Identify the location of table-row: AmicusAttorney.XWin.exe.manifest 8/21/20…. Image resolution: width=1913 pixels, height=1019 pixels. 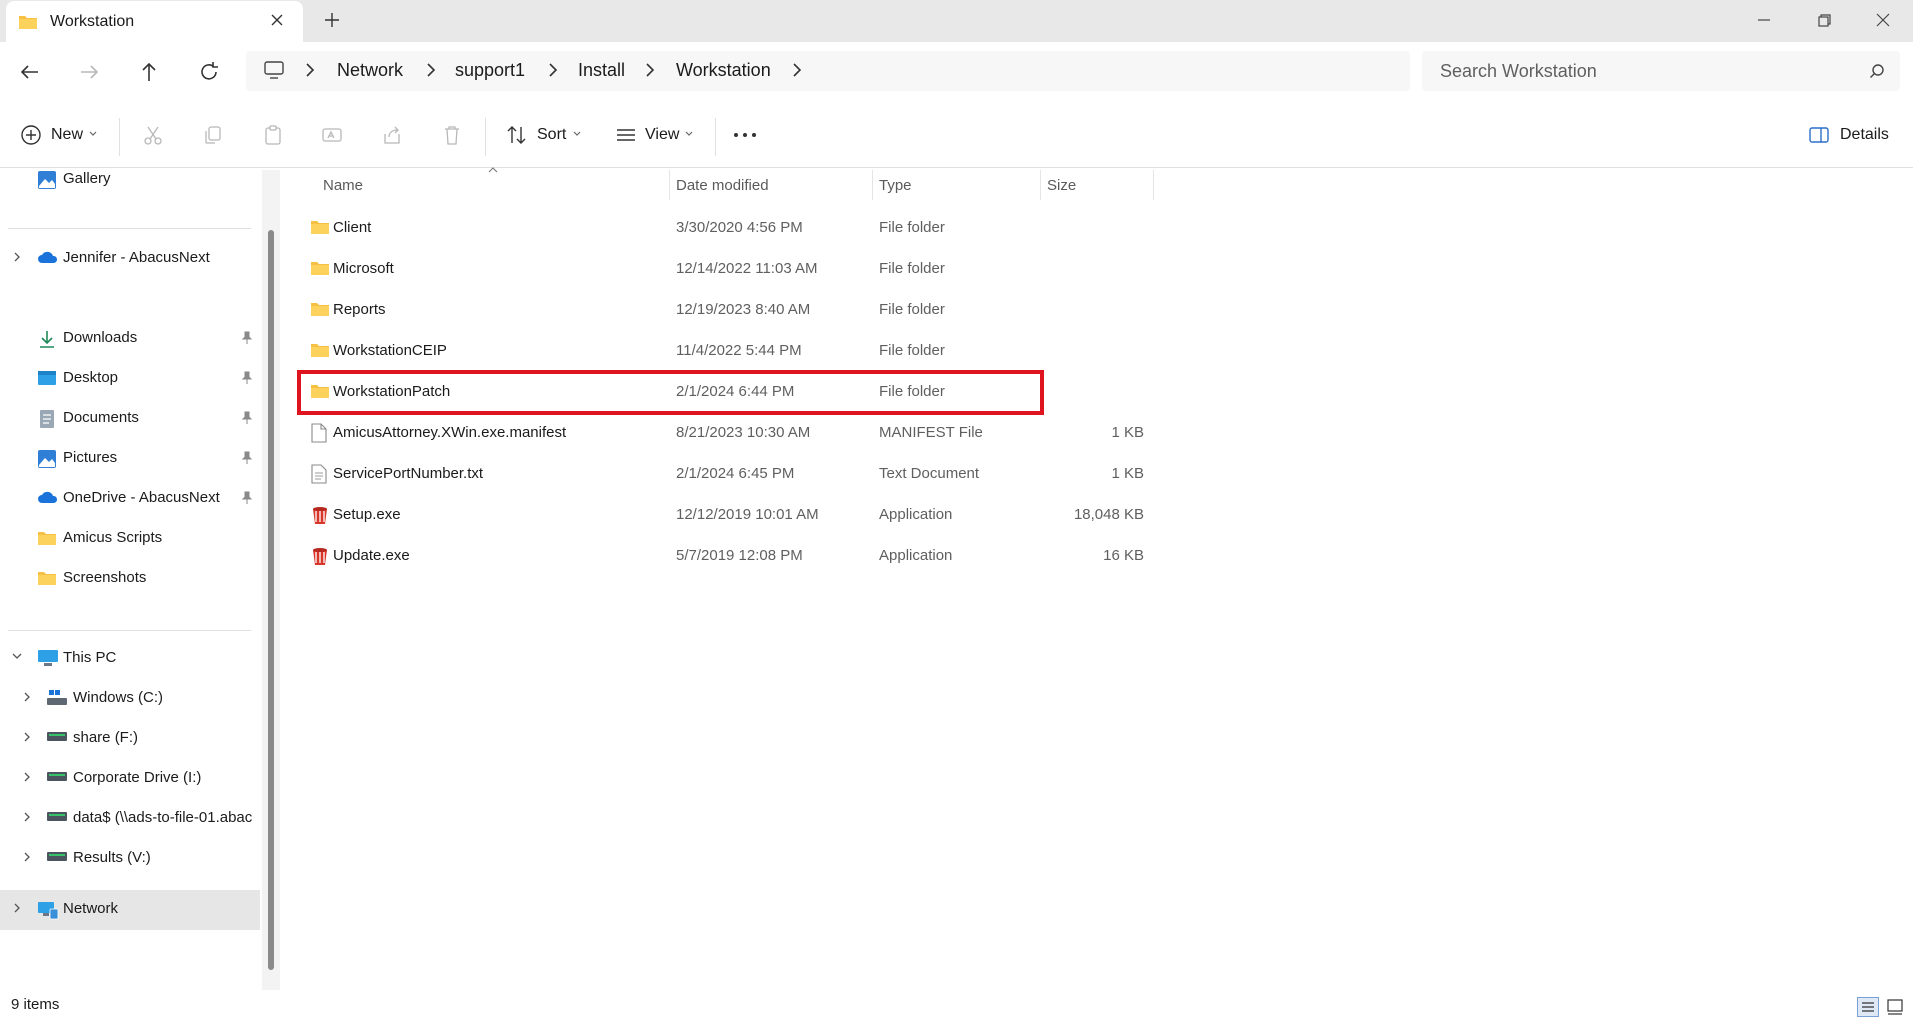
(721, 433).